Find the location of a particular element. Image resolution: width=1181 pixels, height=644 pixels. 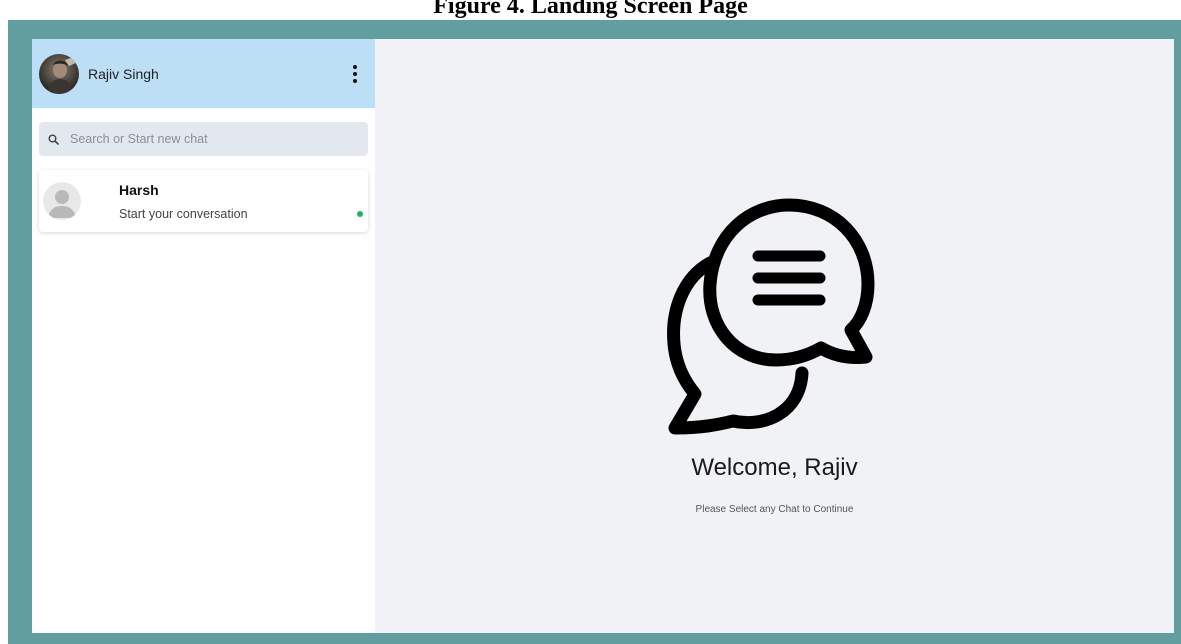

vertical-dots-icon is located at coordinates (355, 73).